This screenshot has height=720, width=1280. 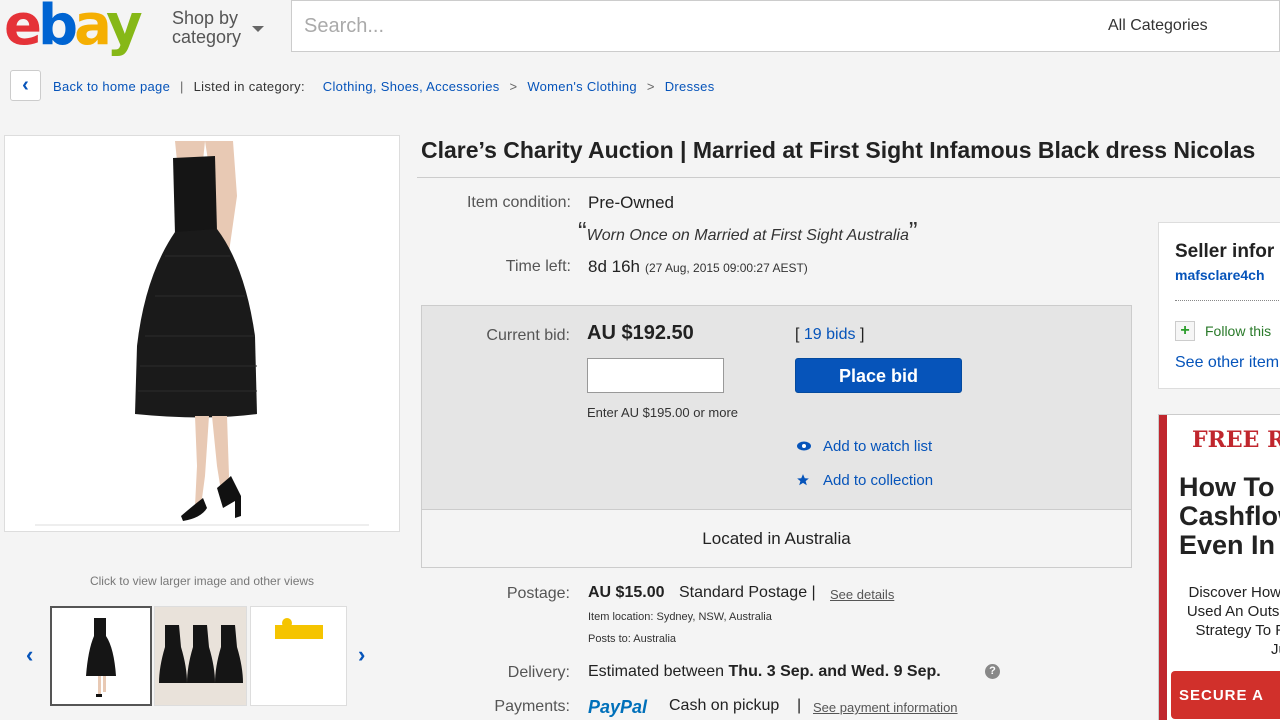 I want to click on payment-information-link: See payment information, so click(x=885, y=707).